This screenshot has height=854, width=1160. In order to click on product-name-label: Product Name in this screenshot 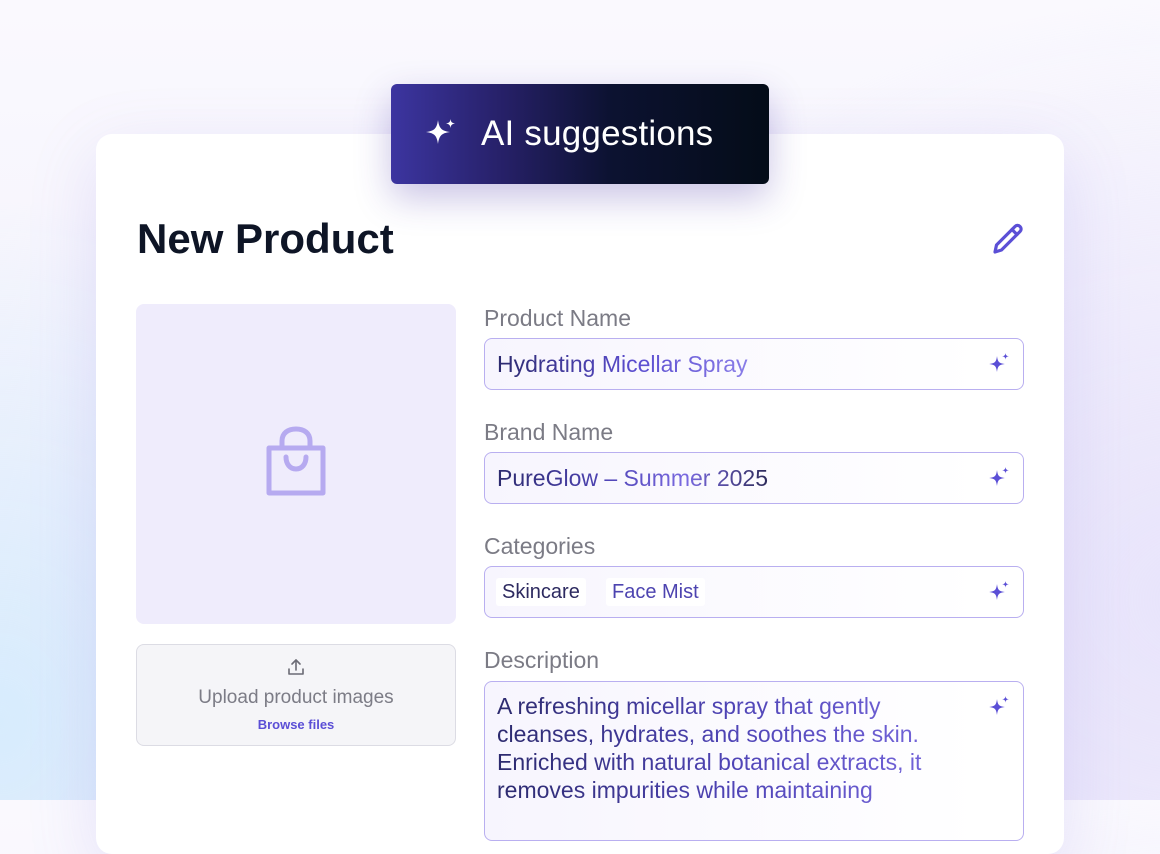, I will do `click(558, 318)`.